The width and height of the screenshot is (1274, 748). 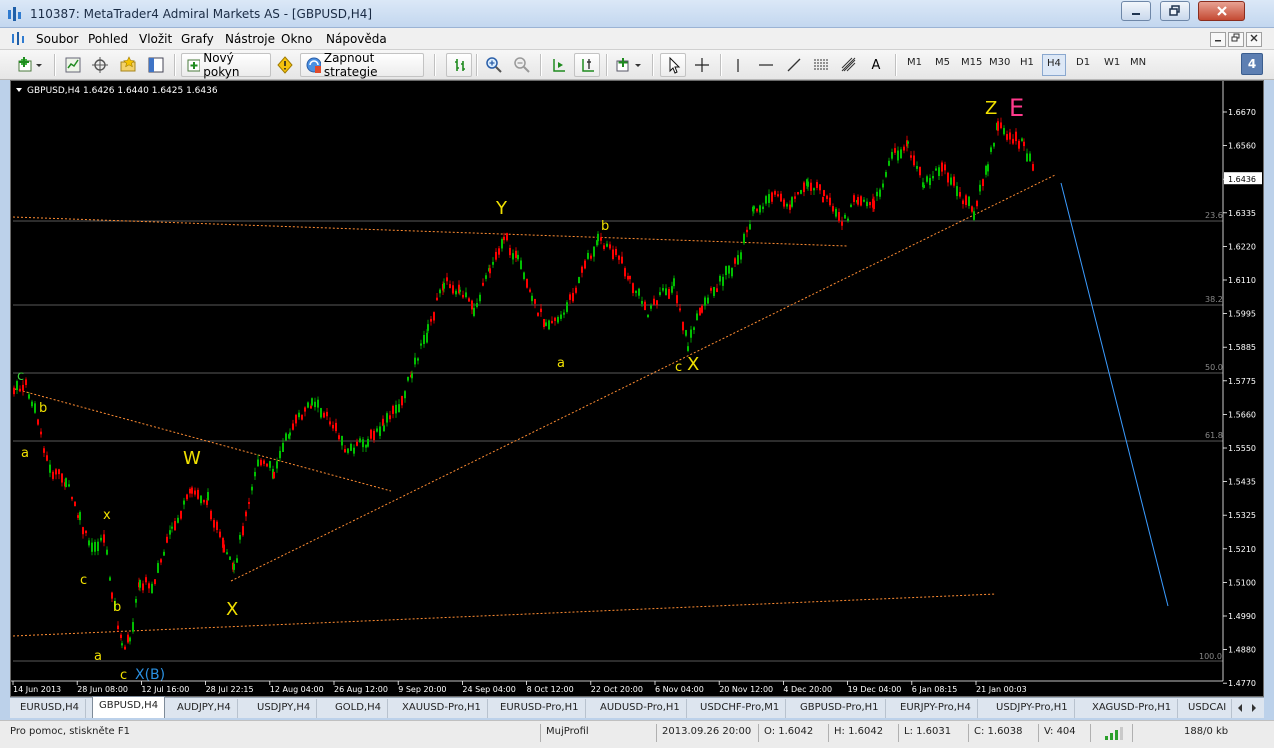 I want to click on text-tool-label: A, so click(x=876, y=65).